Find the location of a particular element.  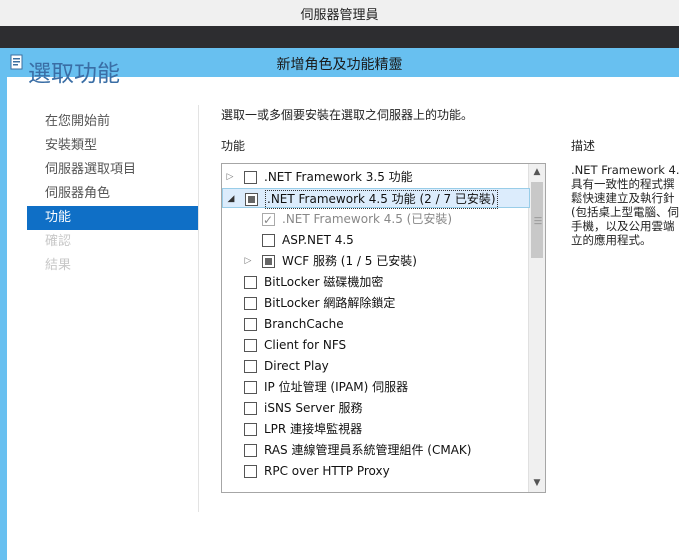

feature-row: BitLocker 磁碟機加密 is located at coordinates (376, 282).